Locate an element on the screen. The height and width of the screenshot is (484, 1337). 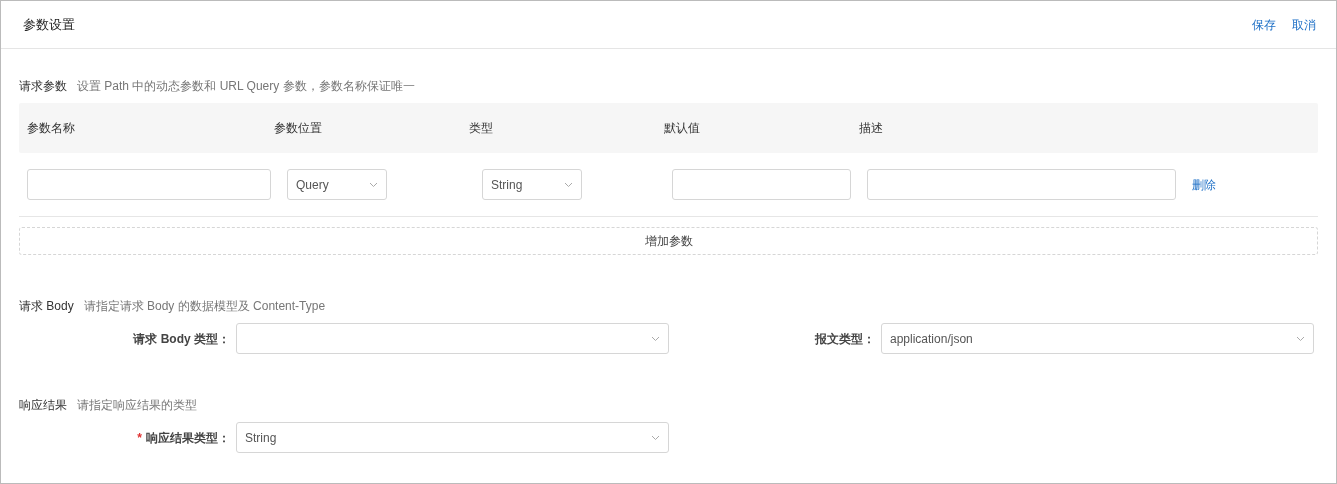
field-label: 响应结果类型： is located at coordinates (188, 437).